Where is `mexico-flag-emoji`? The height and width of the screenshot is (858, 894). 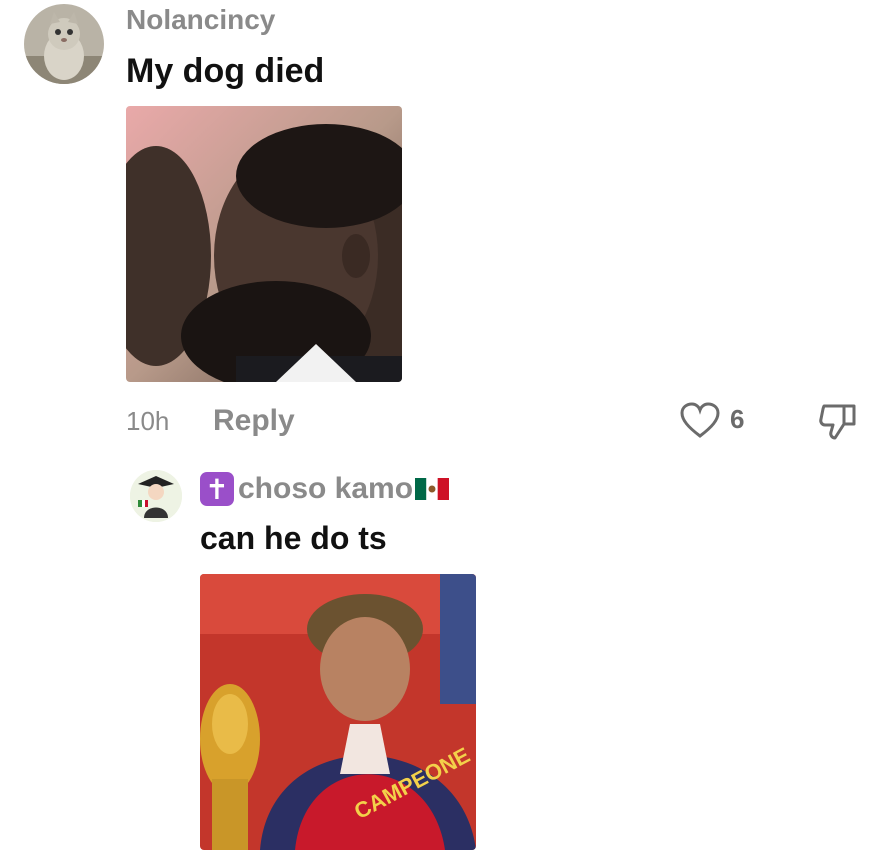
mexico-flag-emoji is located at coordinates (432, 489).